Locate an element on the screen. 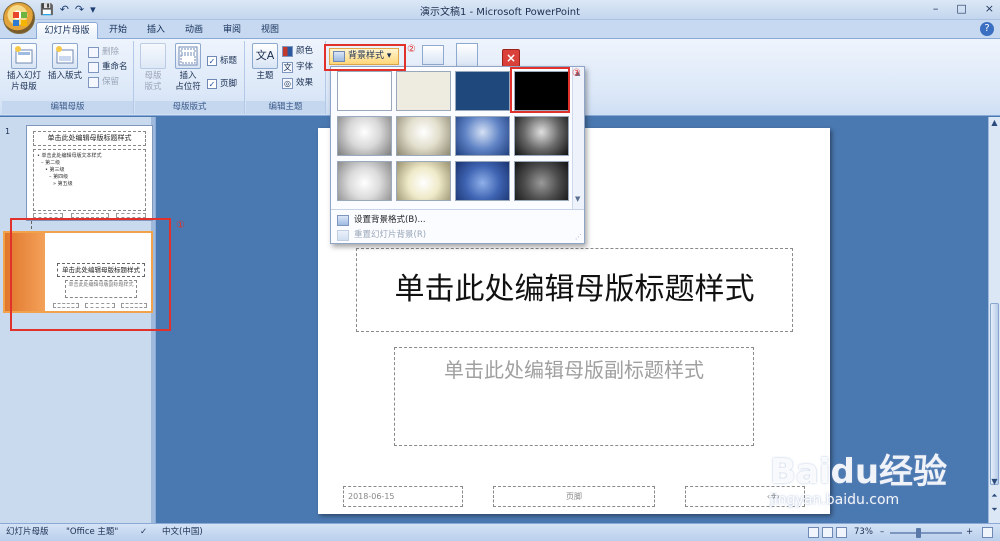  vertical-scrollbar: ▲ ▼ ⏶ ⏷ is located at coordinates (994, 320).